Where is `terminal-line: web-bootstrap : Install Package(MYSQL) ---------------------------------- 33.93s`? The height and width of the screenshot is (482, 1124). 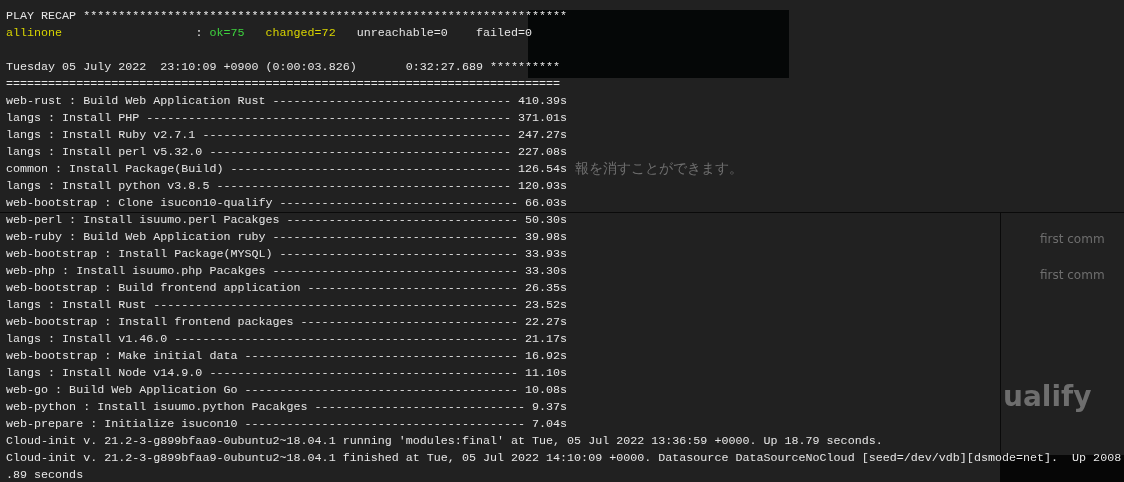 terminal-line: web-bootstrap : Install Package(MYSQL) ---------------------------------- 33.93s is located at coordinates (287, 254).